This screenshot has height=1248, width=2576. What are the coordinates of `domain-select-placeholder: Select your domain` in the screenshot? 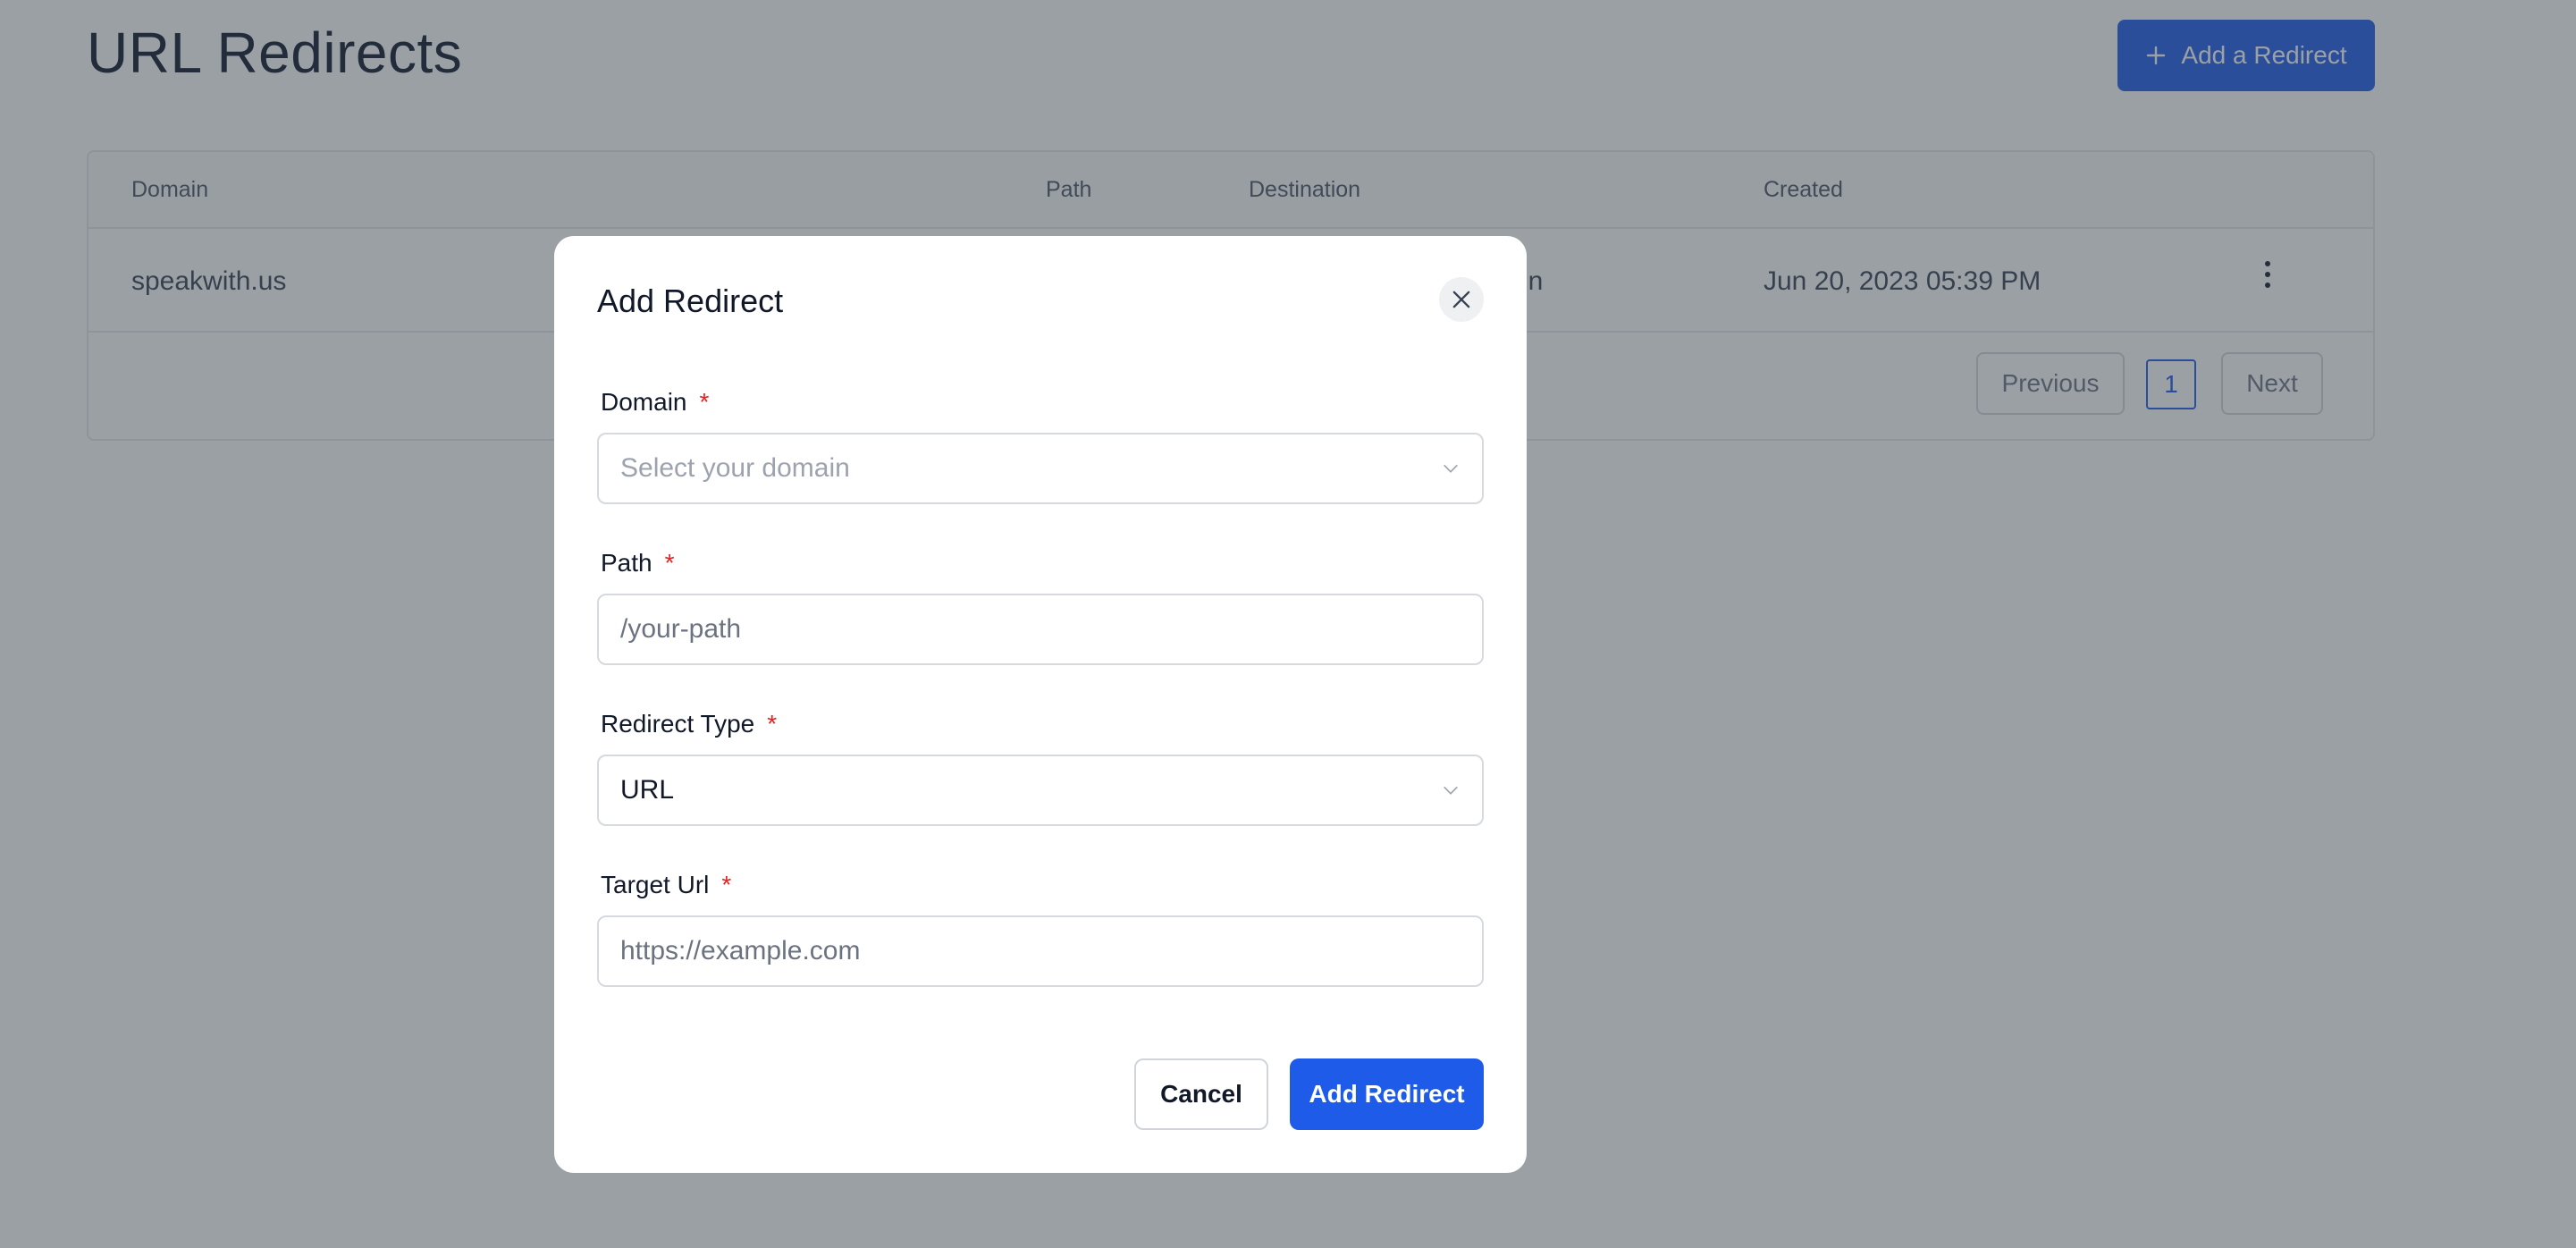 It's located at (735, 468).